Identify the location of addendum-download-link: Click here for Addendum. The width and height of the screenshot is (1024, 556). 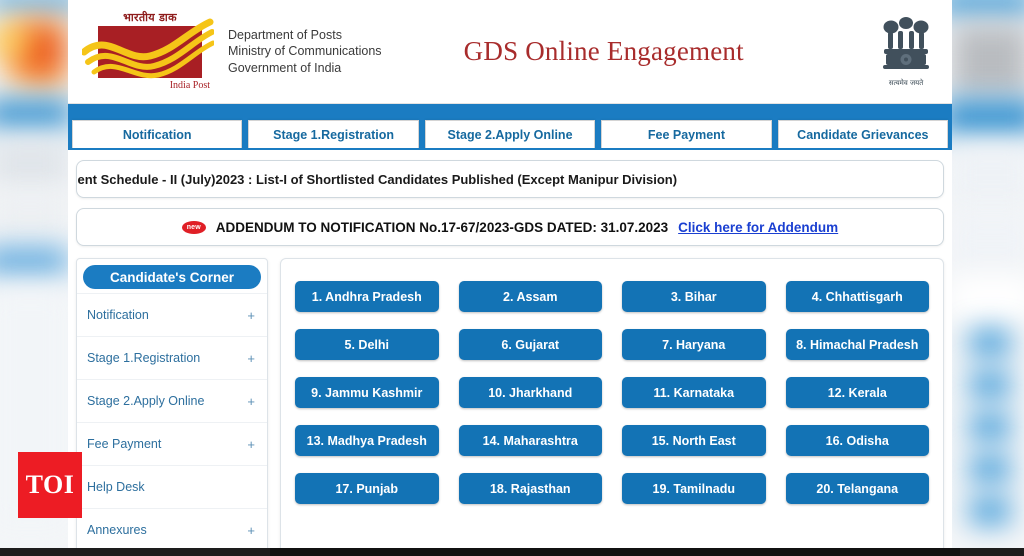
(758, 227).